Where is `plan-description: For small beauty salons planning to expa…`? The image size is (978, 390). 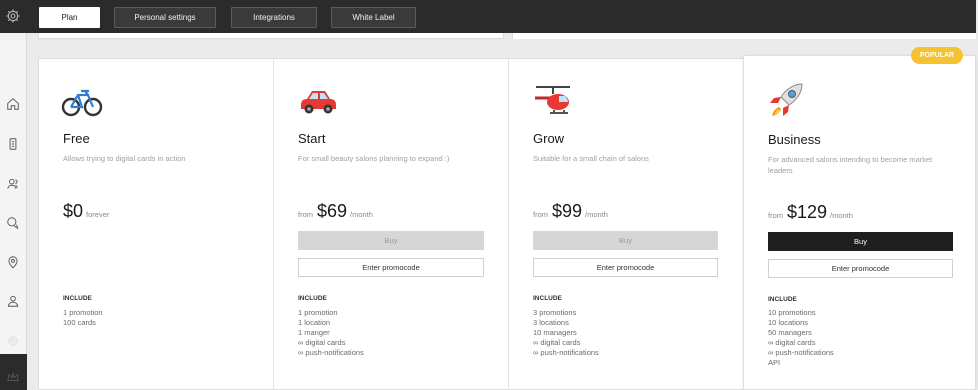
plan-description: For small beauty salons planning to expa… is located at coordinates (374, 158).